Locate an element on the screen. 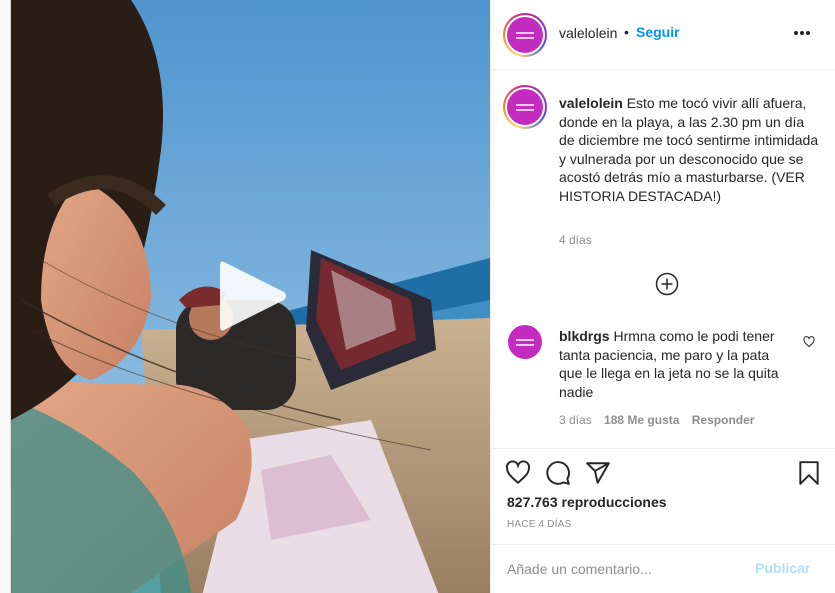 The width and height of the screenshot is (835, 593). caption-author-avatar is located at coordinates (525, 107).